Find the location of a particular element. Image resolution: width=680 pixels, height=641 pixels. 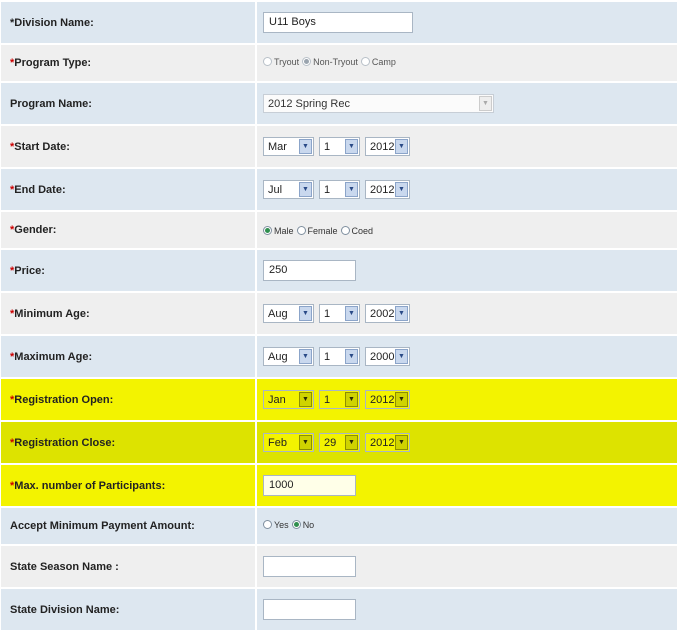

label-division-name: *Division Name: is located at coordinates (128, 22).